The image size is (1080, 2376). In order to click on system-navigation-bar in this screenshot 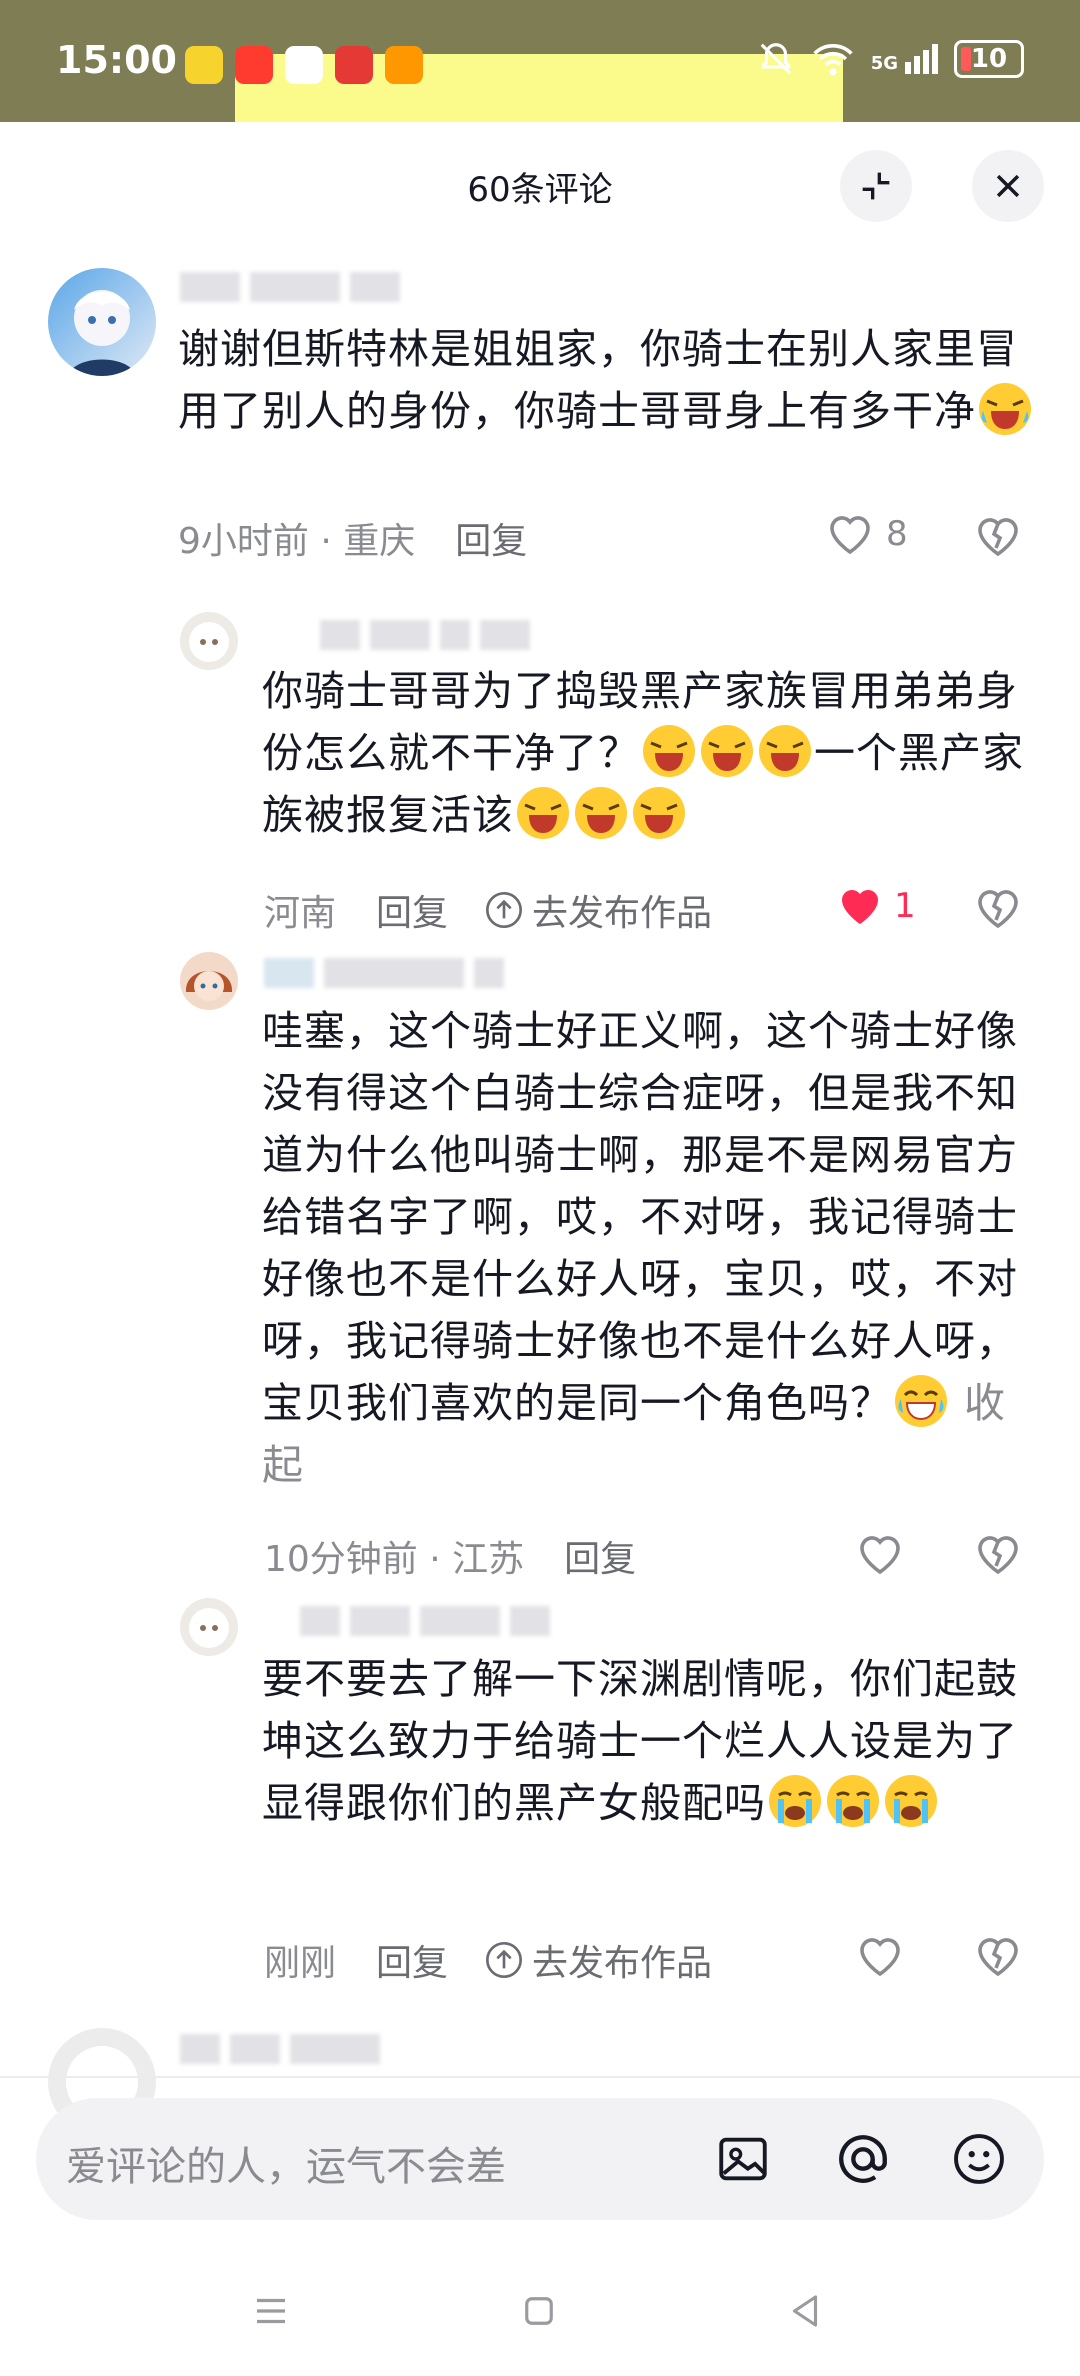, I will do `click(540, 2318)`.